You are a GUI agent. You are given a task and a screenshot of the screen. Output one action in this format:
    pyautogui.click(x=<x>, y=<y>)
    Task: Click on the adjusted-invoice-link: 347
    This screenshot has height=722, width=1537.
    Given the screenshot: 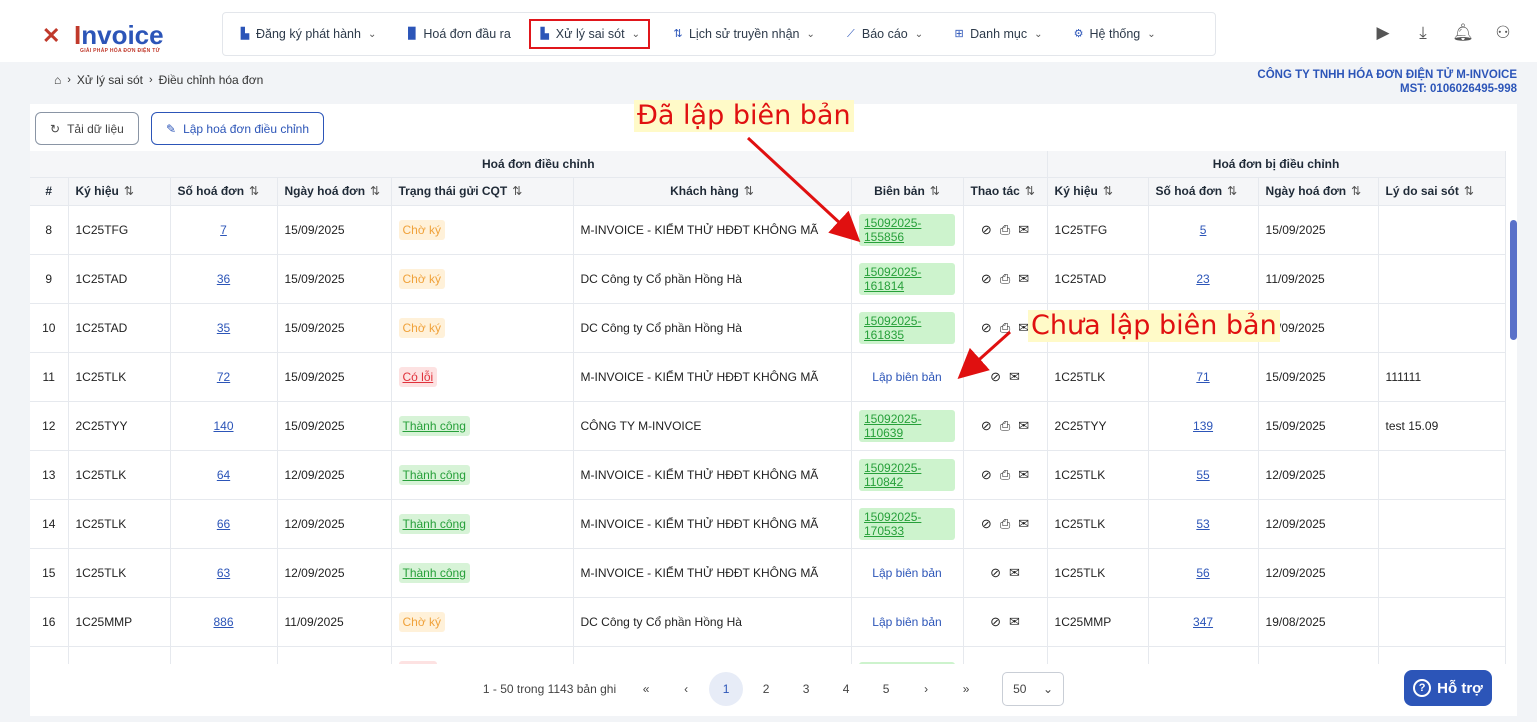 What is the action you would take?
    pyautogui.click(x=1203, y=622)
    